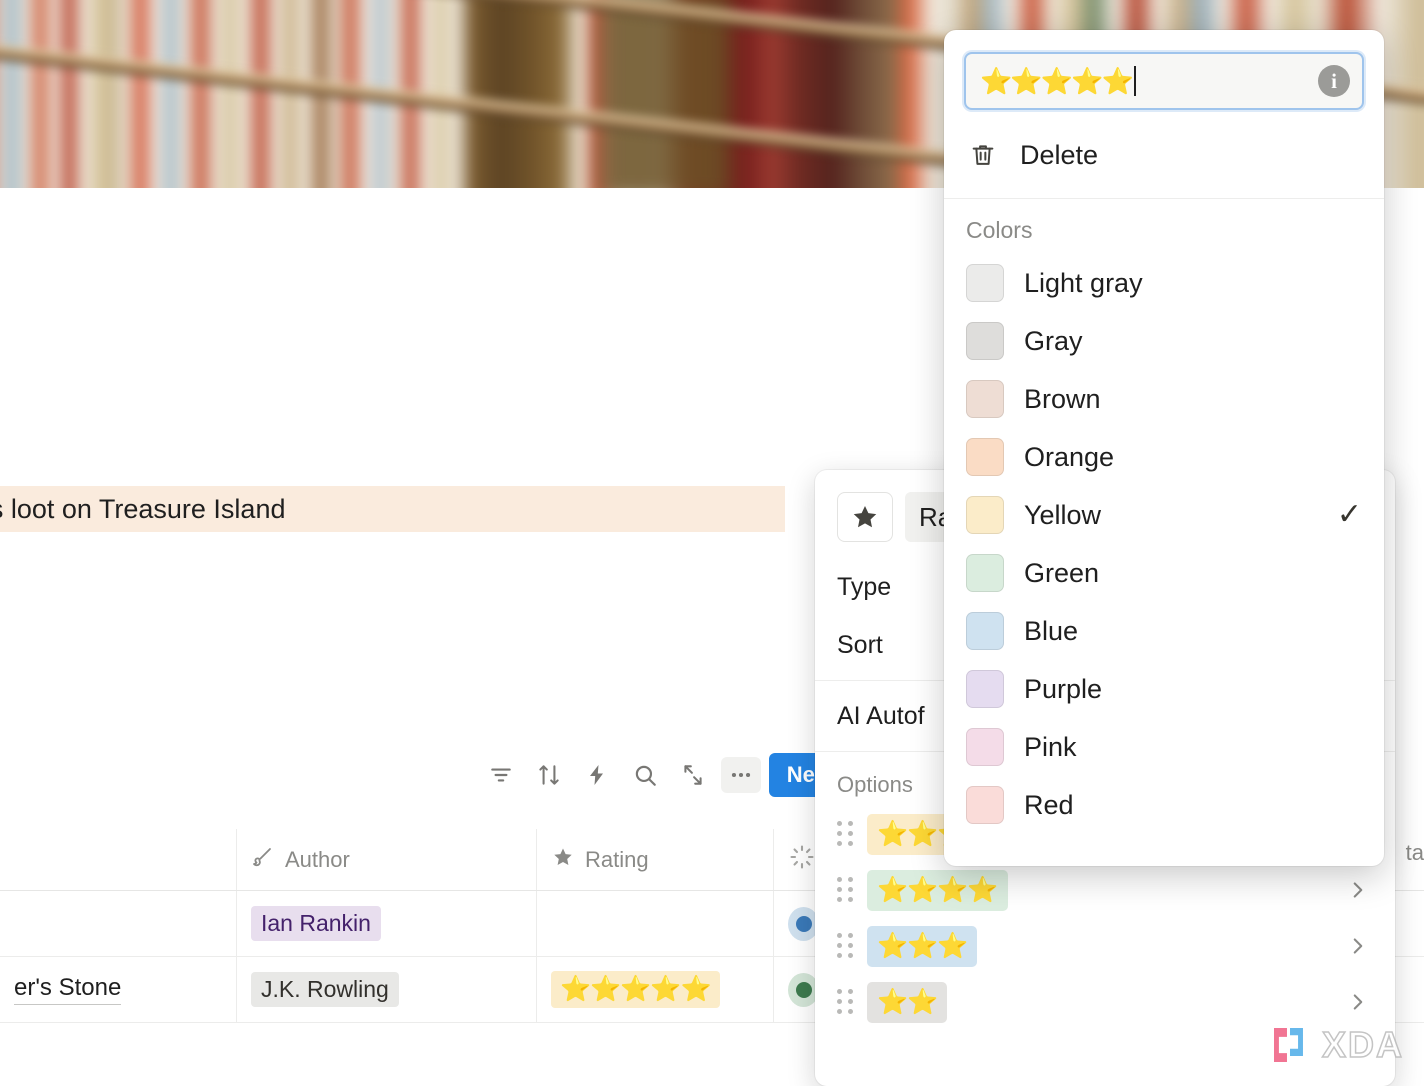  Describe the element at coordinates (907, 1002) in the screenshot. I see `option-tag: ⭐⭐` at that location.